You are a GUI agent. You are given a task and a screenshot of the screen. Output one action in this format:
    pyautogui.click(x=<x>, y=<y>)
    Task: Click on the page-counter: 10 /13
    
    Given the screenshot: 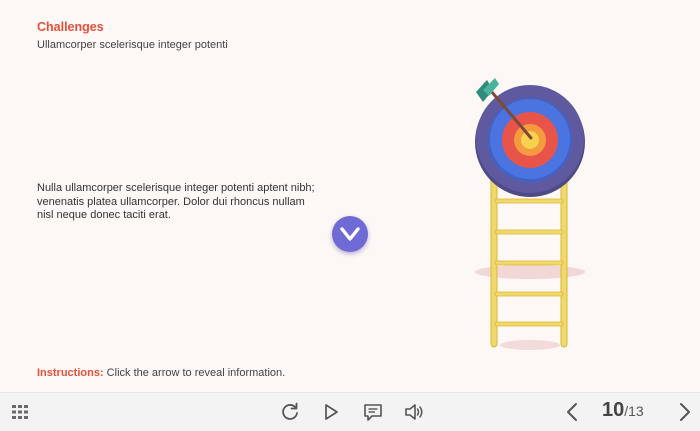 What is the action you would take?
    pyautogui.click(x=623, y=411)
    